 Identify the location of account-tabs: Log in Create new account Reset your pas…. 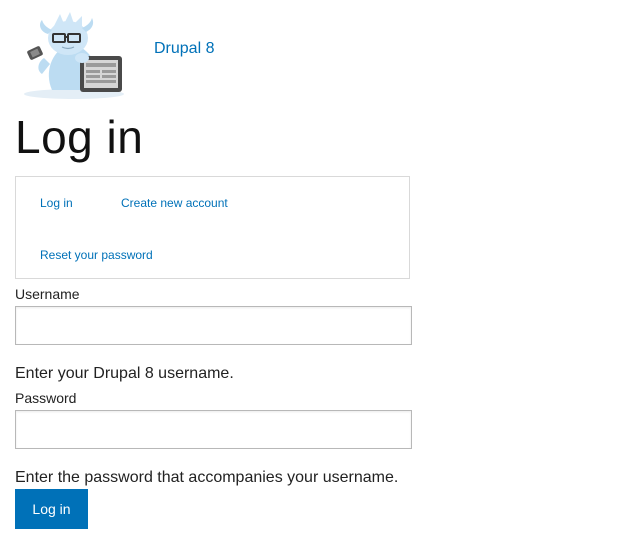
(212, 227).